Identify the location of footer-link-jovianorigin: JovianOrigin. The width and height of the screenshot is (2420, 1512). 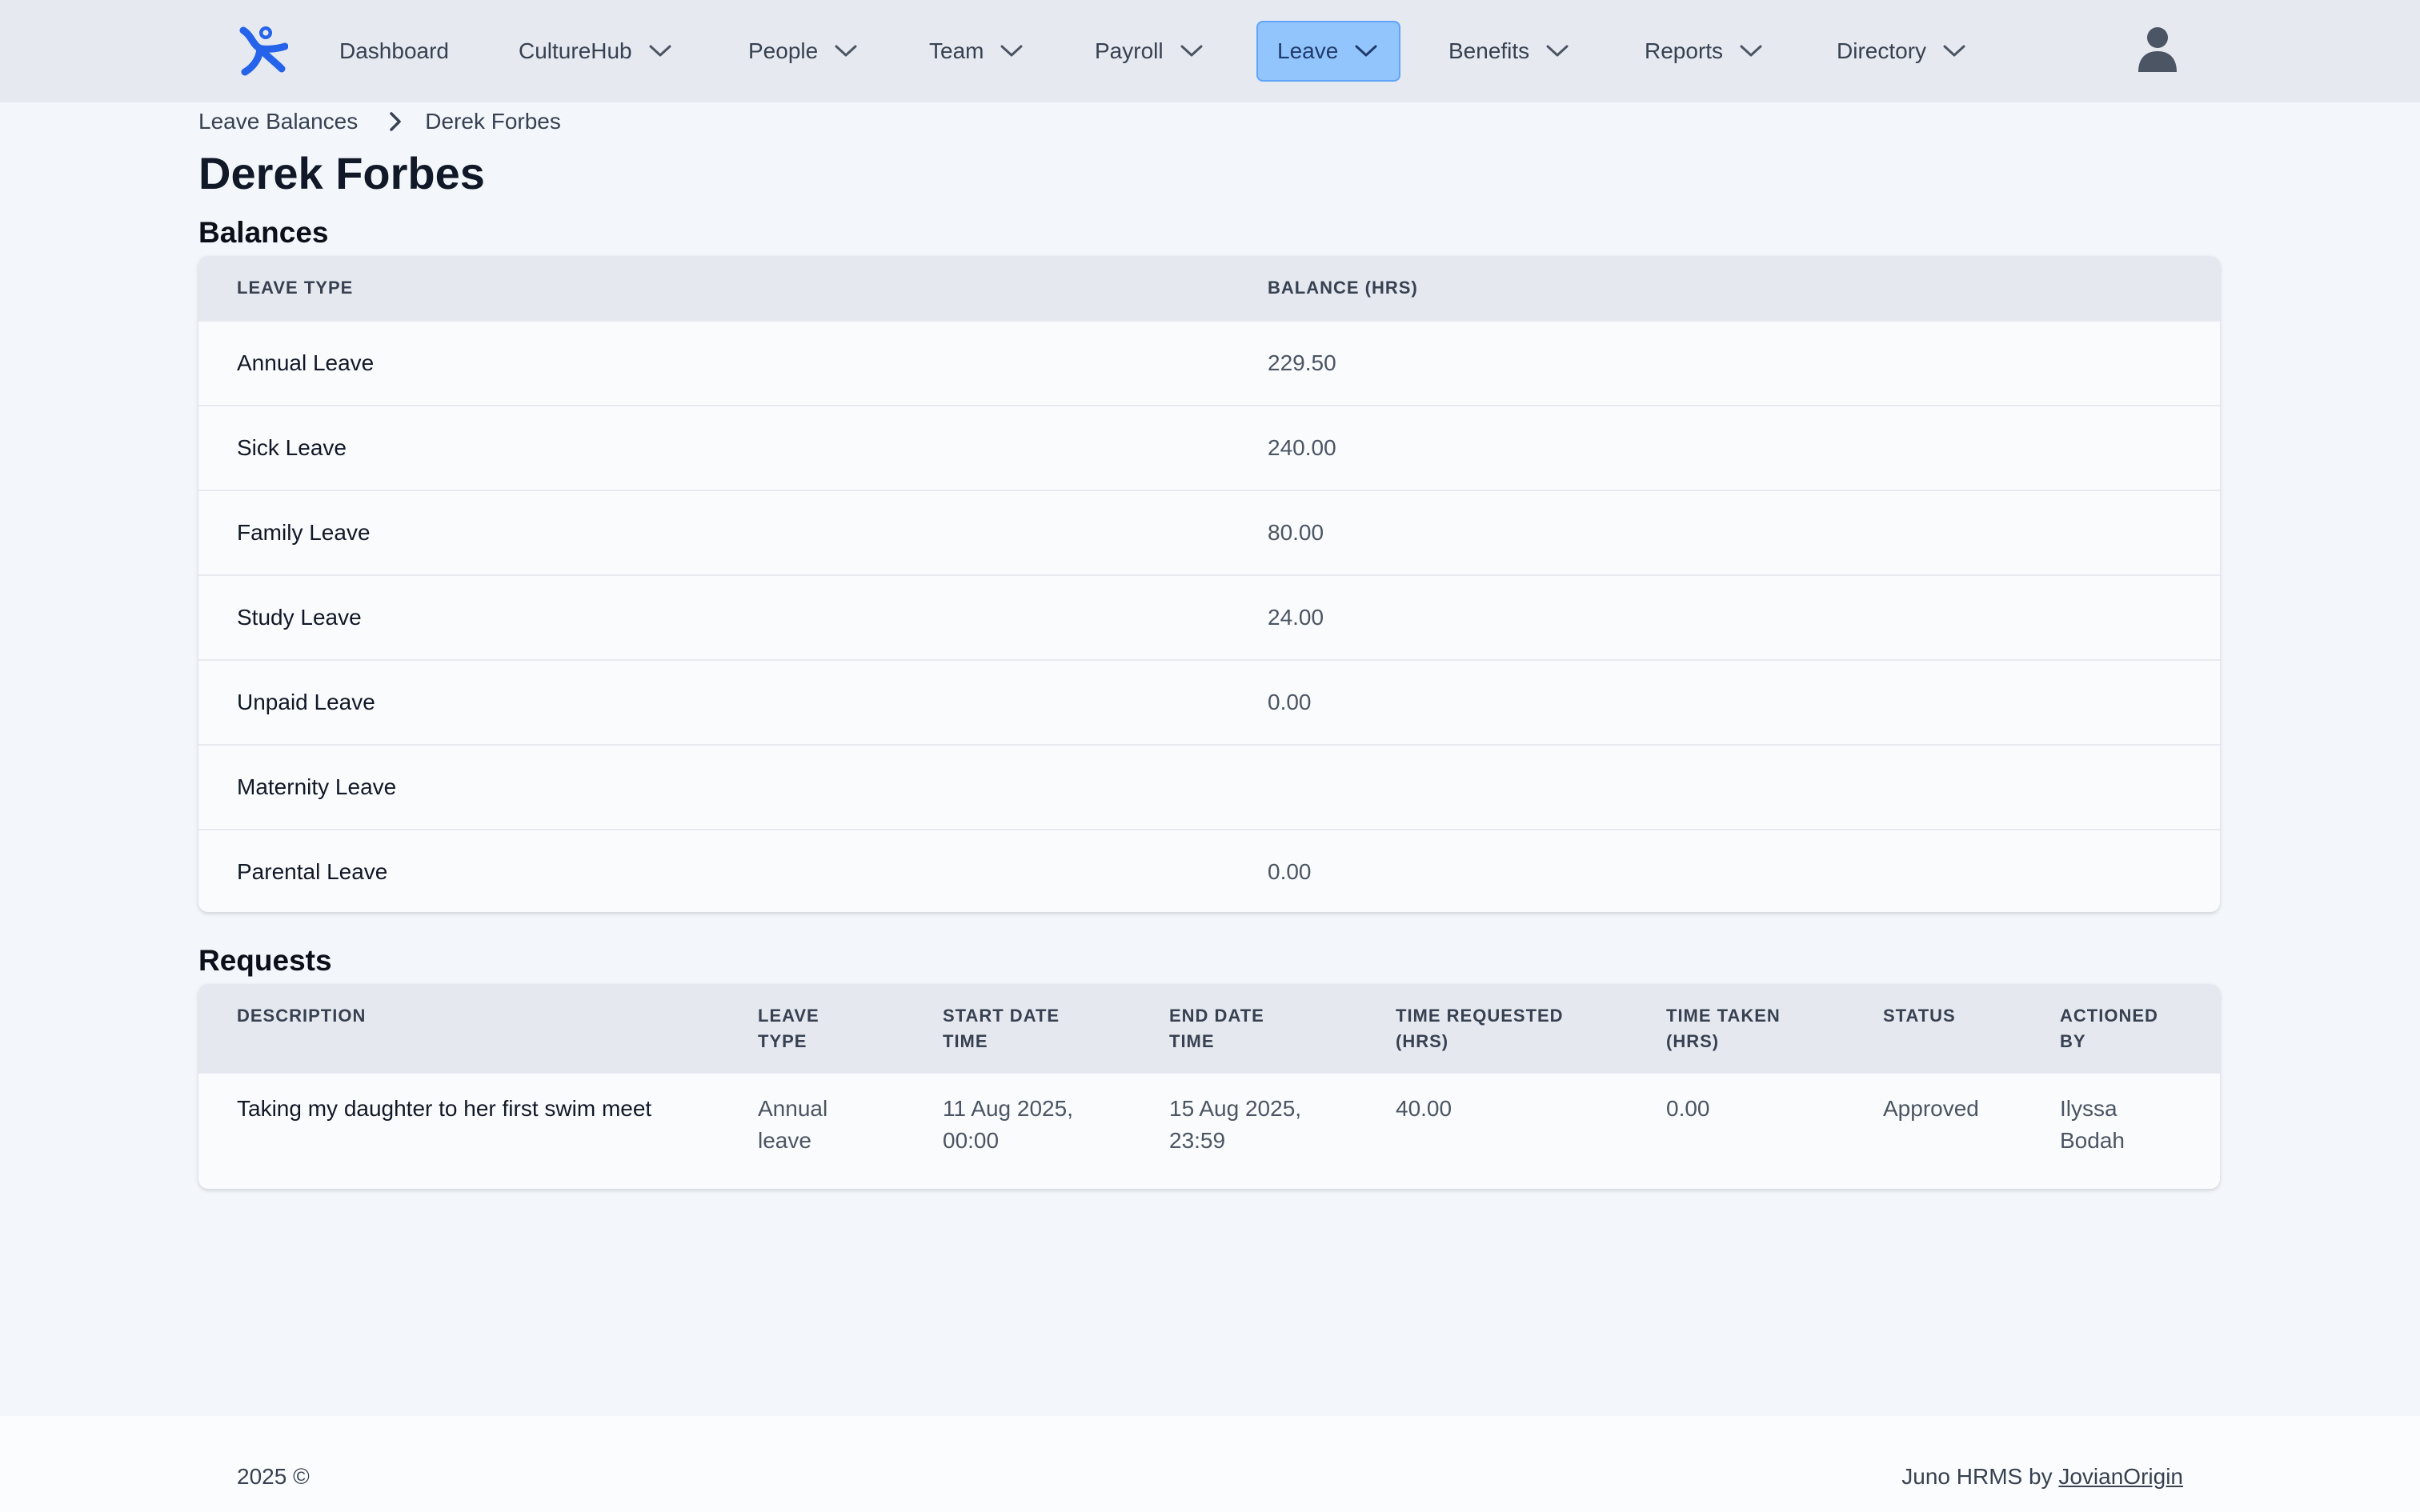
(2120, 1476).